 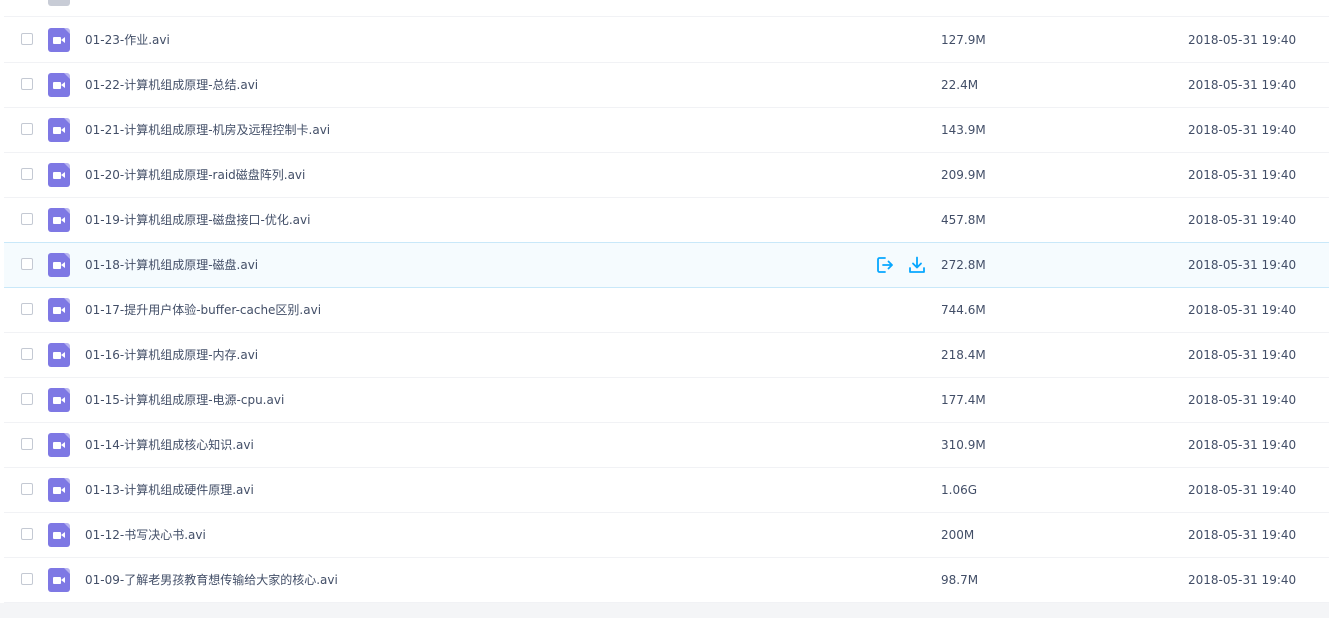 What do you see at coordinates (197, 220) in the screenshot?
I see `file-name: 01-19-计算机组成原理-磁盘接口-优化.avi` at bounding box center [197, 220].